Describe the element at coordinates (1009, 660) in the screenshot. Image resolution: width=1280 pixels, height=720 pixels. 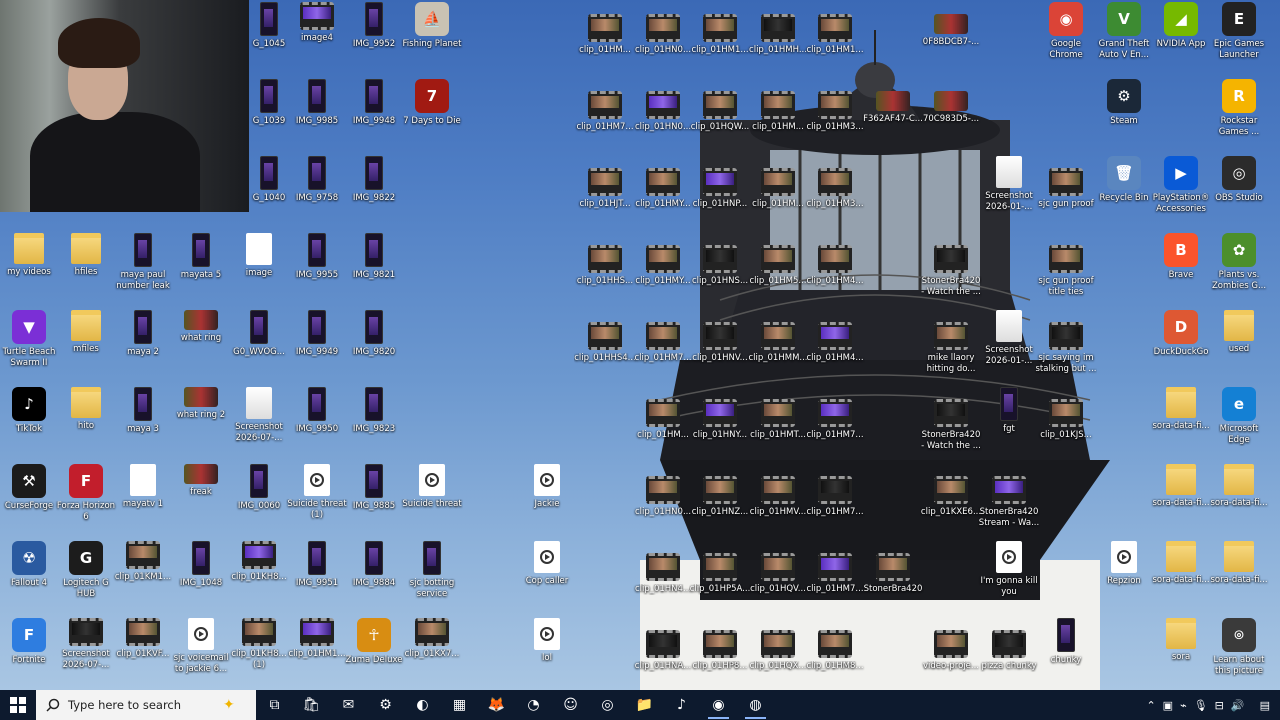
I see `desktop-icon: pizza chunky` at that location.